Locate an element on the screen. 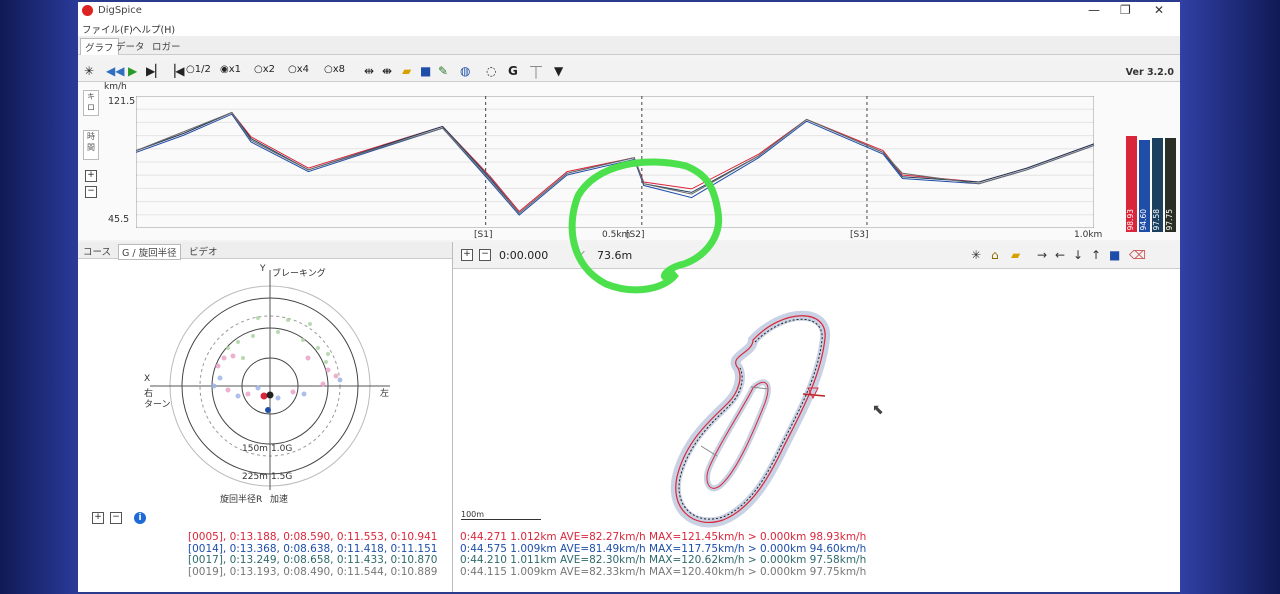 The image size is (1280, 594). menu-bar: ファイル(F) ヘルプ(H) is located at coordinates (629, 28).